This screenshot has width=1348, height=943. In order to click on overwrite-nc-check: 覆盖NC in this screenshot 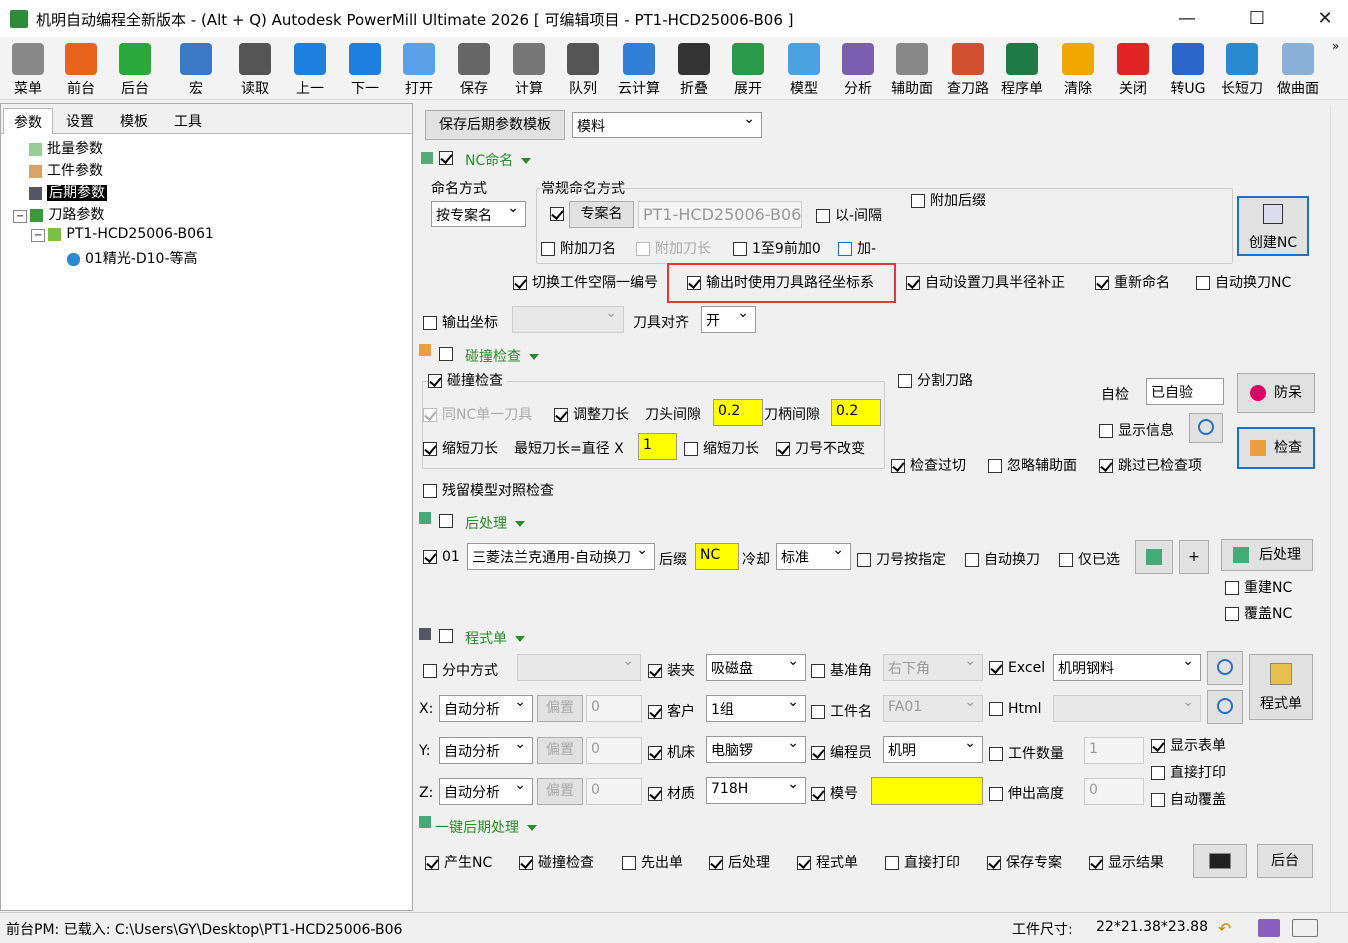, I will do `click(1258, 613)`.